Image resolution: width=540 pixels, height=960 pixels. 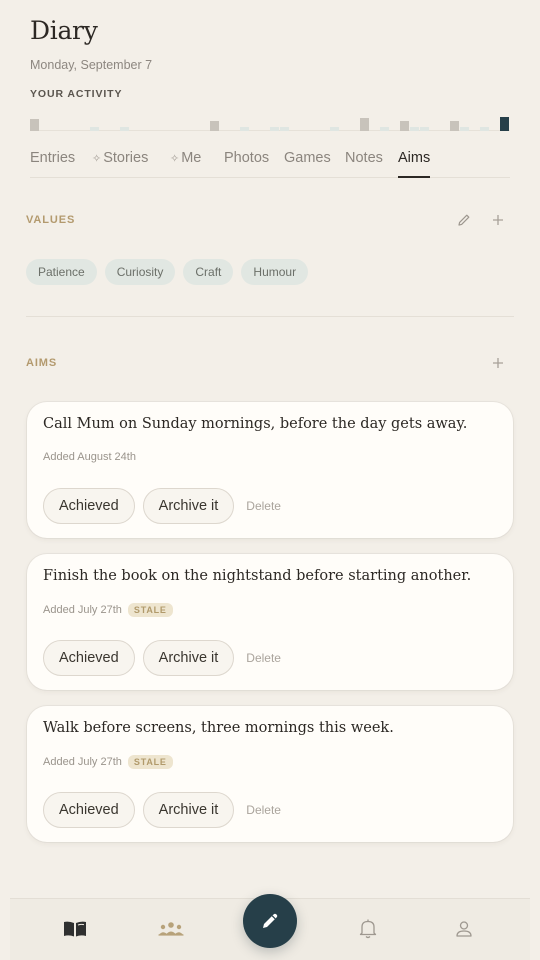 I want to click on values-section-label: VALUES, so click(x=51, y=220).